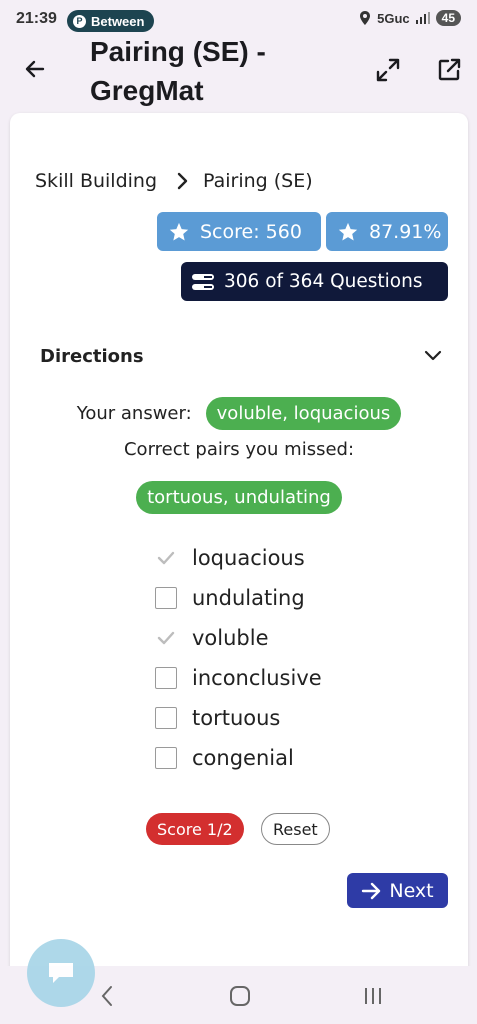 The image size is (477, 1024). I want to click on directions-toggle: Directions, so click(241, 356).